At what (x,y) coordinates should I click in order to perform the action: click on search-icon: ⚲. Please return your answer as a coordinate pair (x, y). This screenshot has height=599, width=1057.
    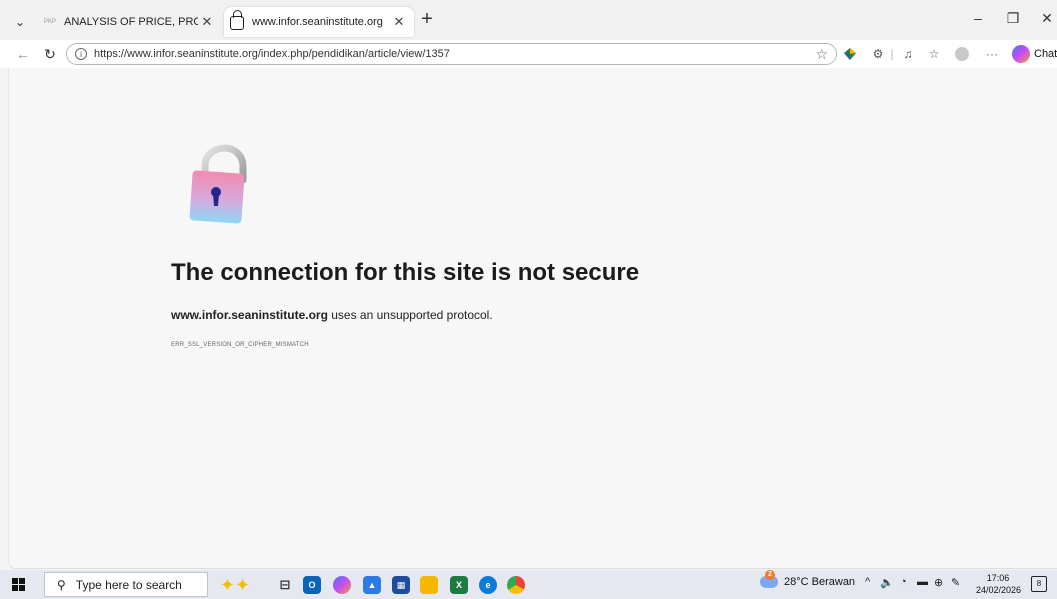
    Looking at the image, I should click on (61, 584).